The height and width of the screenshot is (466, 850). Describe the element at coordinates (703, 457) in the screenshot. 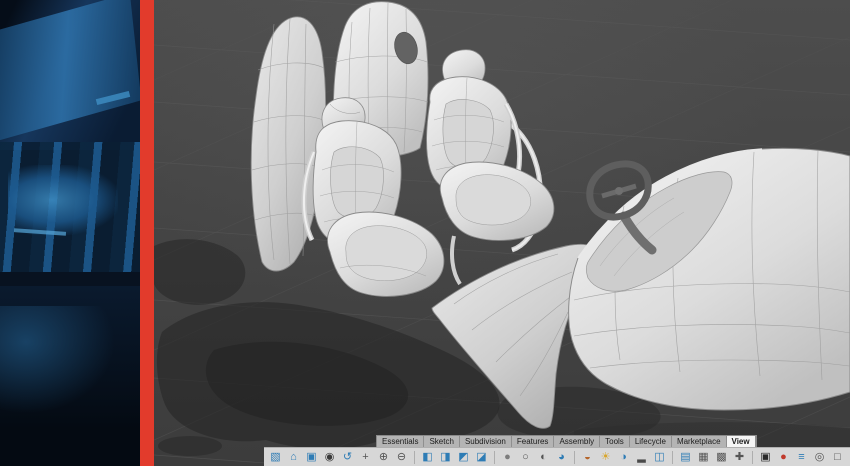

I see `grid-icon: ▦` at that location.